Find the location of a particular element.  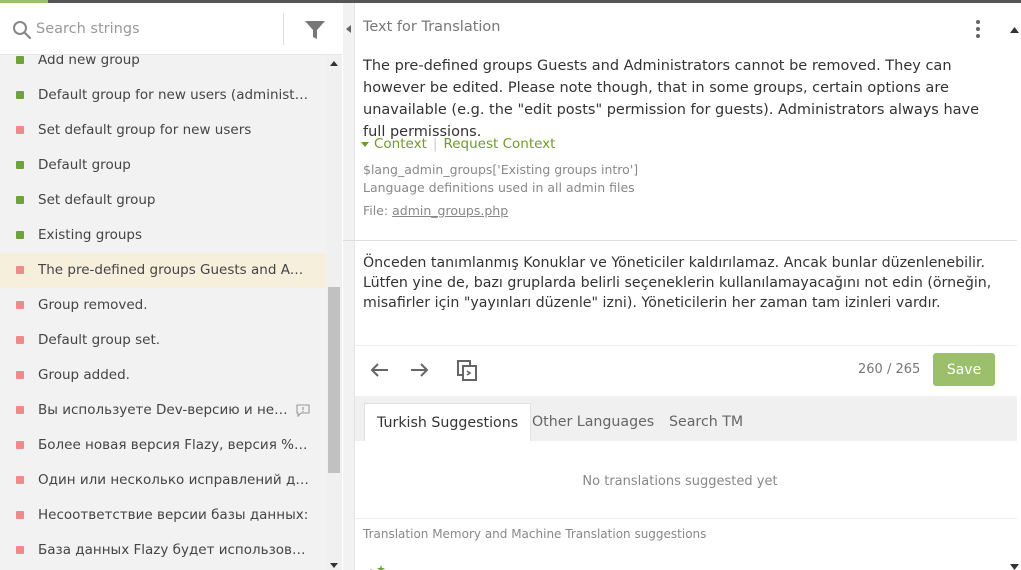

loading-icon is located at coordinates (377, 567).